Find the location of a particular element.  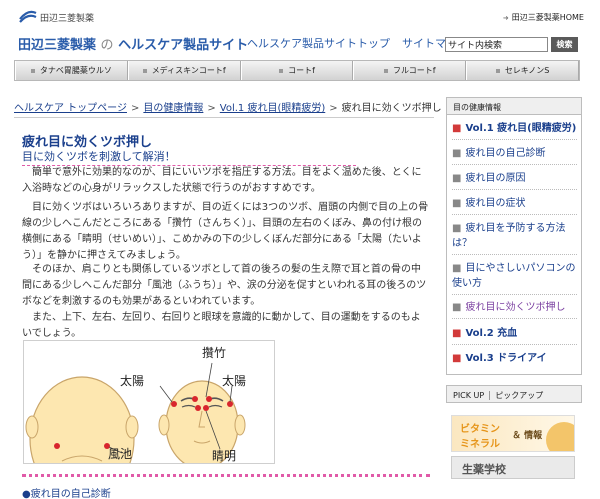

sidebar-item-vol1: ■ Vol.1 疲れ目(眼精疲労) is located at coordinates (514, 128).